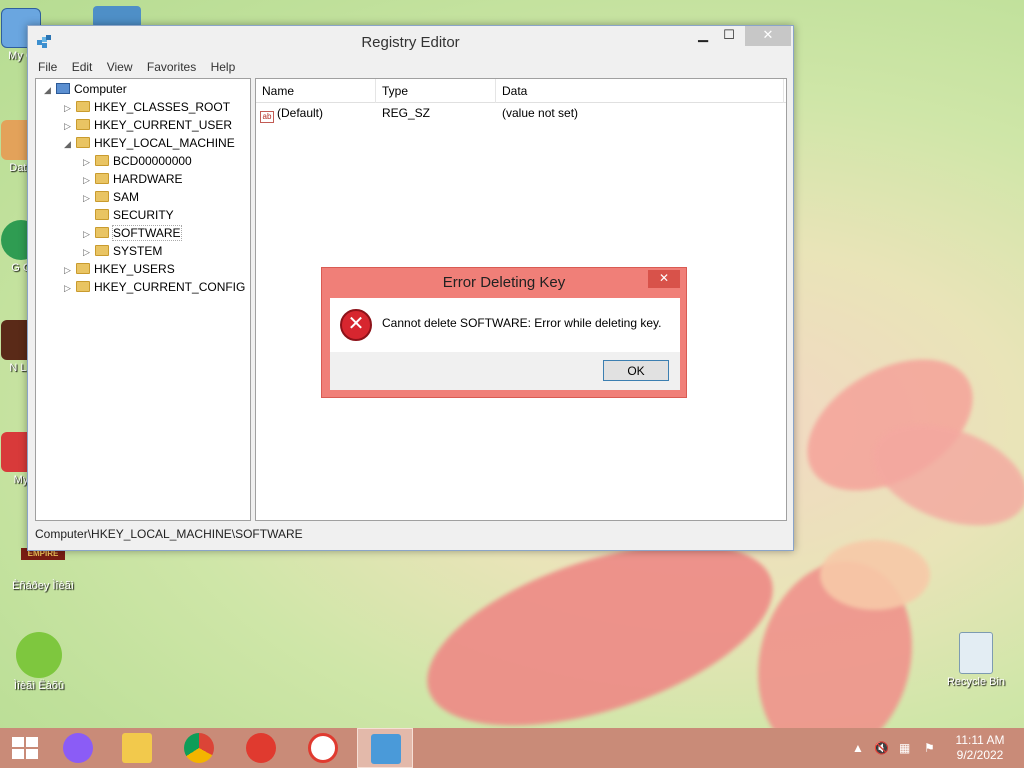 The width and height of the screenshot is (1024, 768). Describe the element at coordinates (436, 91) in the screenshot. I see `column-header-type: Type` at that location.